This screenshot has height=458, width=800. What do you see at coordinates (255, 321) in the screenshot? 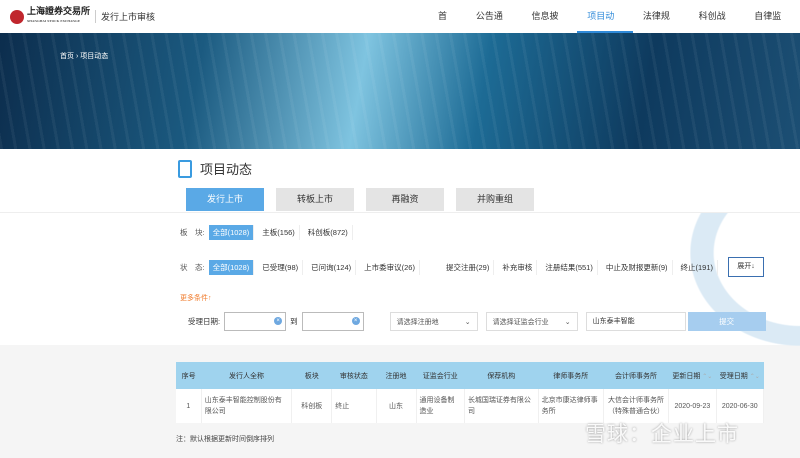
I see `start-date-input: ×` at bounding box center [255, 321].